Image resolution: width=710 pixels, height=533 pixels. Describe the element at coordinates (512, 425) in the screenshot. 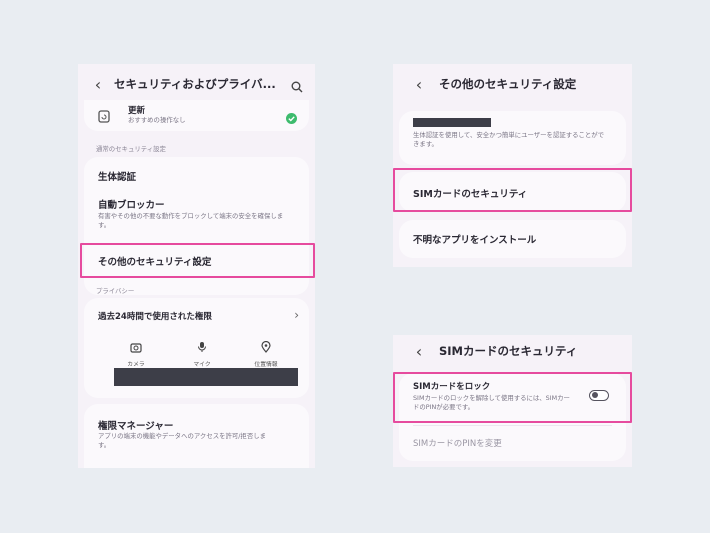

I see `divider` at that location.